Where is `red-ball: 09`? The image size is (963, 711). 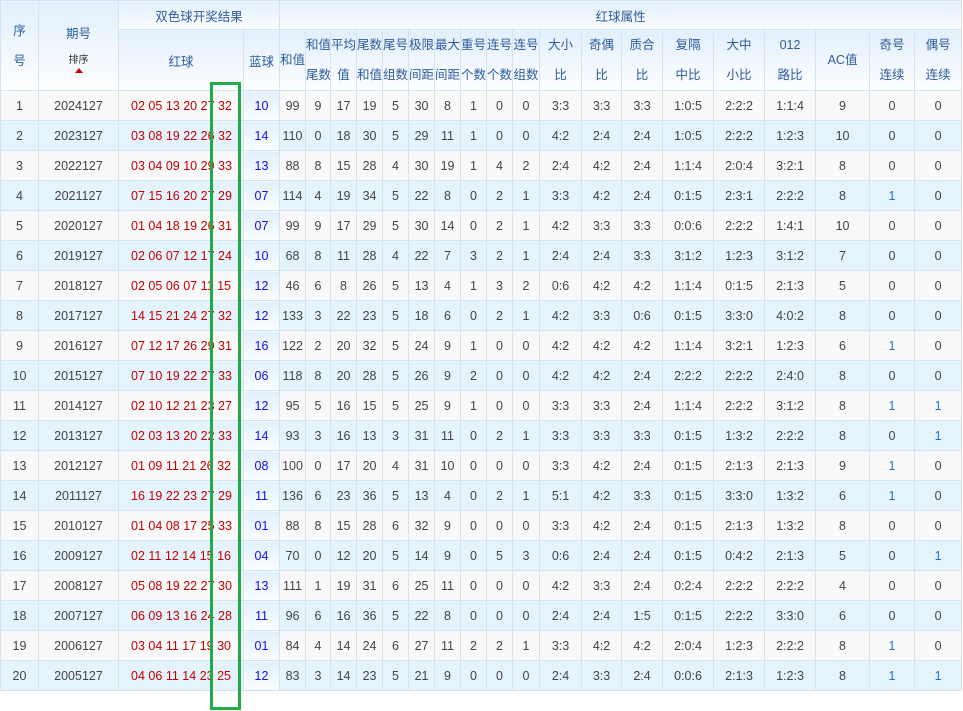
red-ball: 09 is located at coordinates (172, 165).